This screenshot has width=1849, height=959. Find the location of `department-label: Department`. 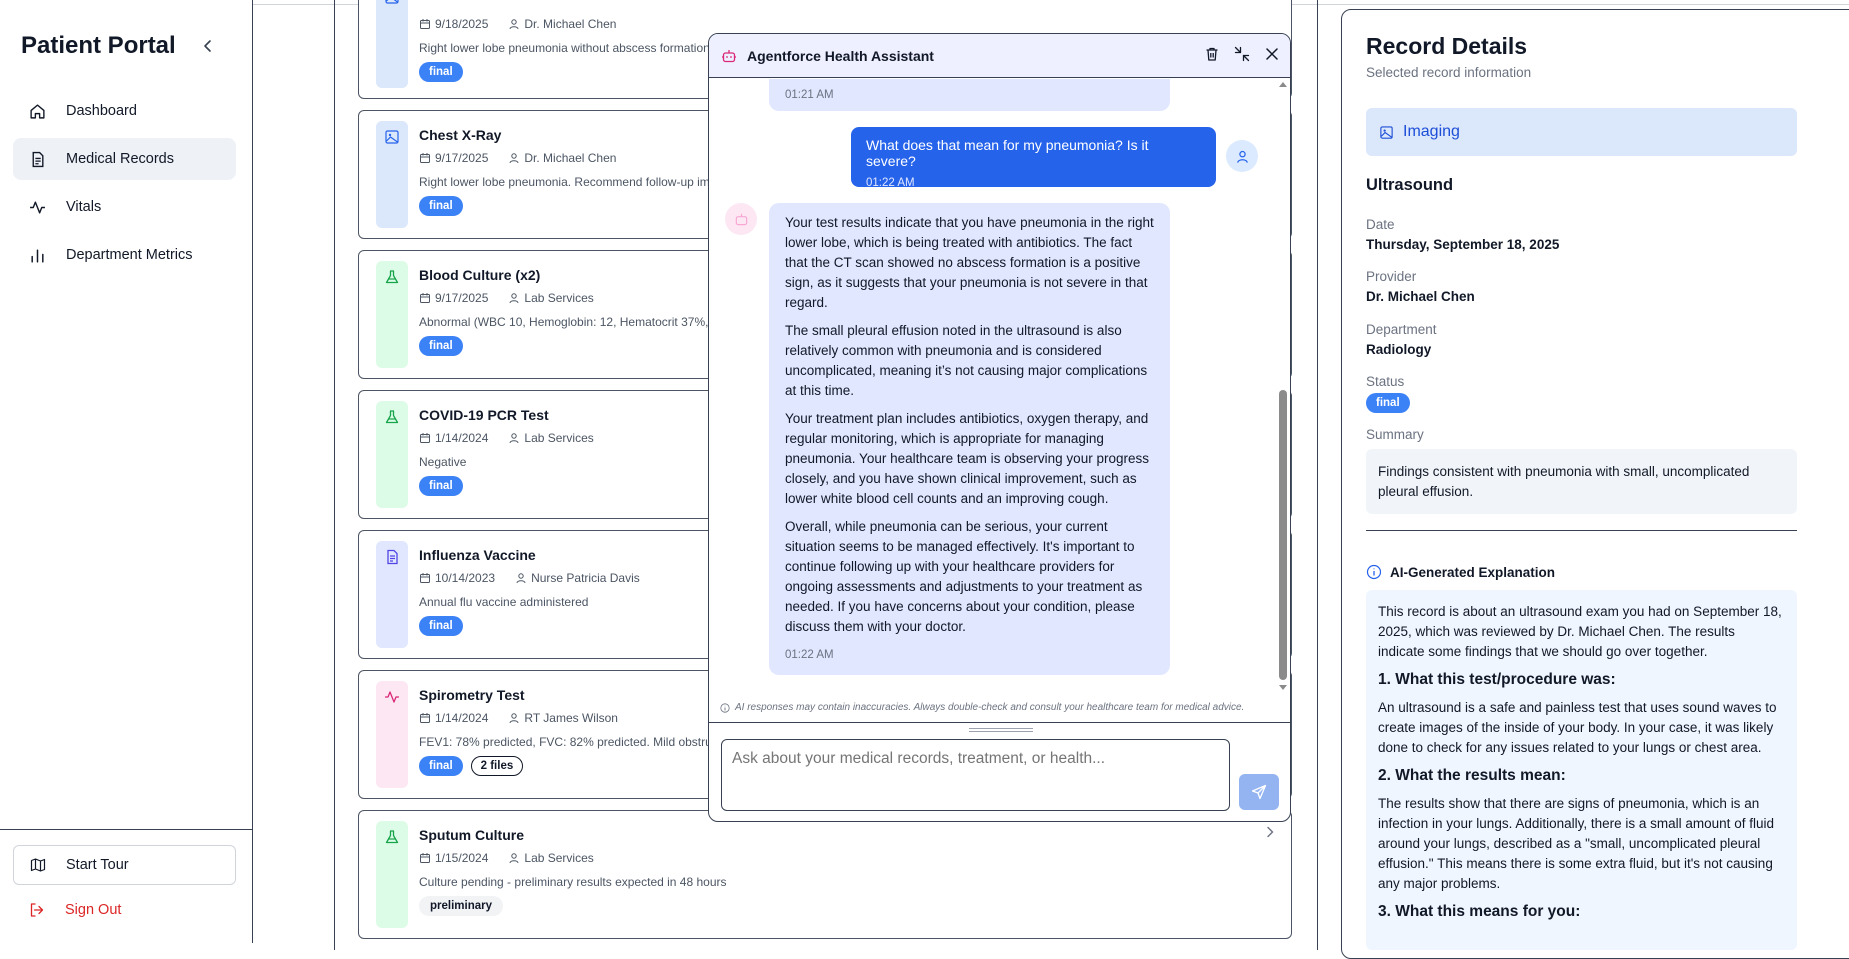

department-label: Department is located at coordinates (1401, 329).